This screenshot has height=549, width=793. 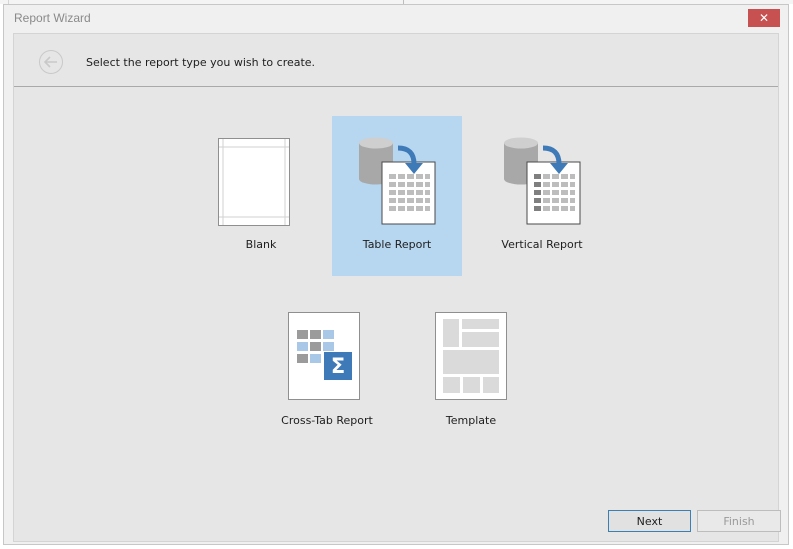 What do you see at coordinates (254, 182) in the screenshot?
I see `blank-report-icon` at bounding box center [254, 182].